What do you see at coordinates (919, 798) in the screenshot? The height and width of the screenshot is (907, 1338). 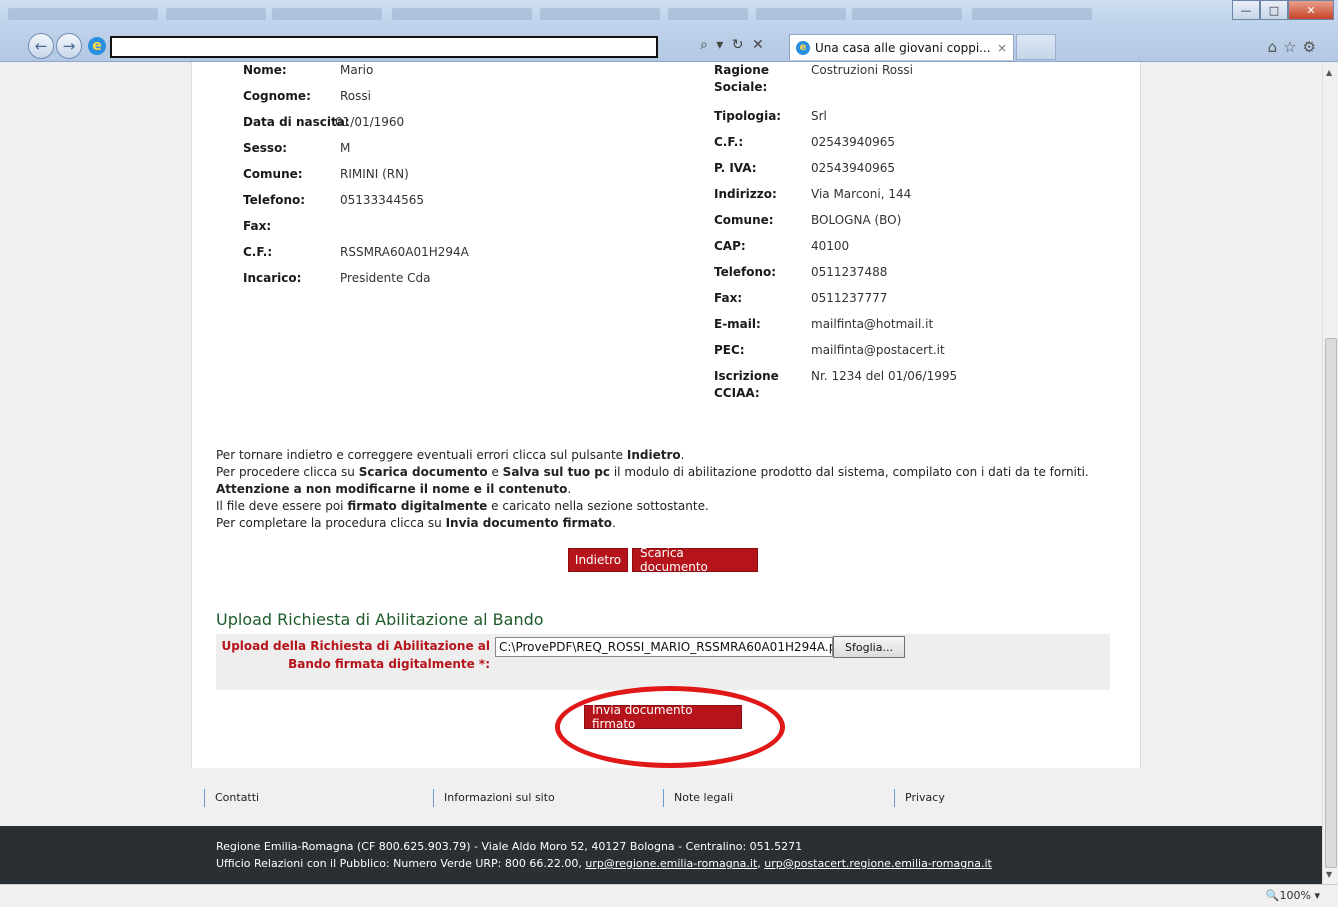 I see `footer-link-privacy: Privacy` at bounding box center [919, 798].